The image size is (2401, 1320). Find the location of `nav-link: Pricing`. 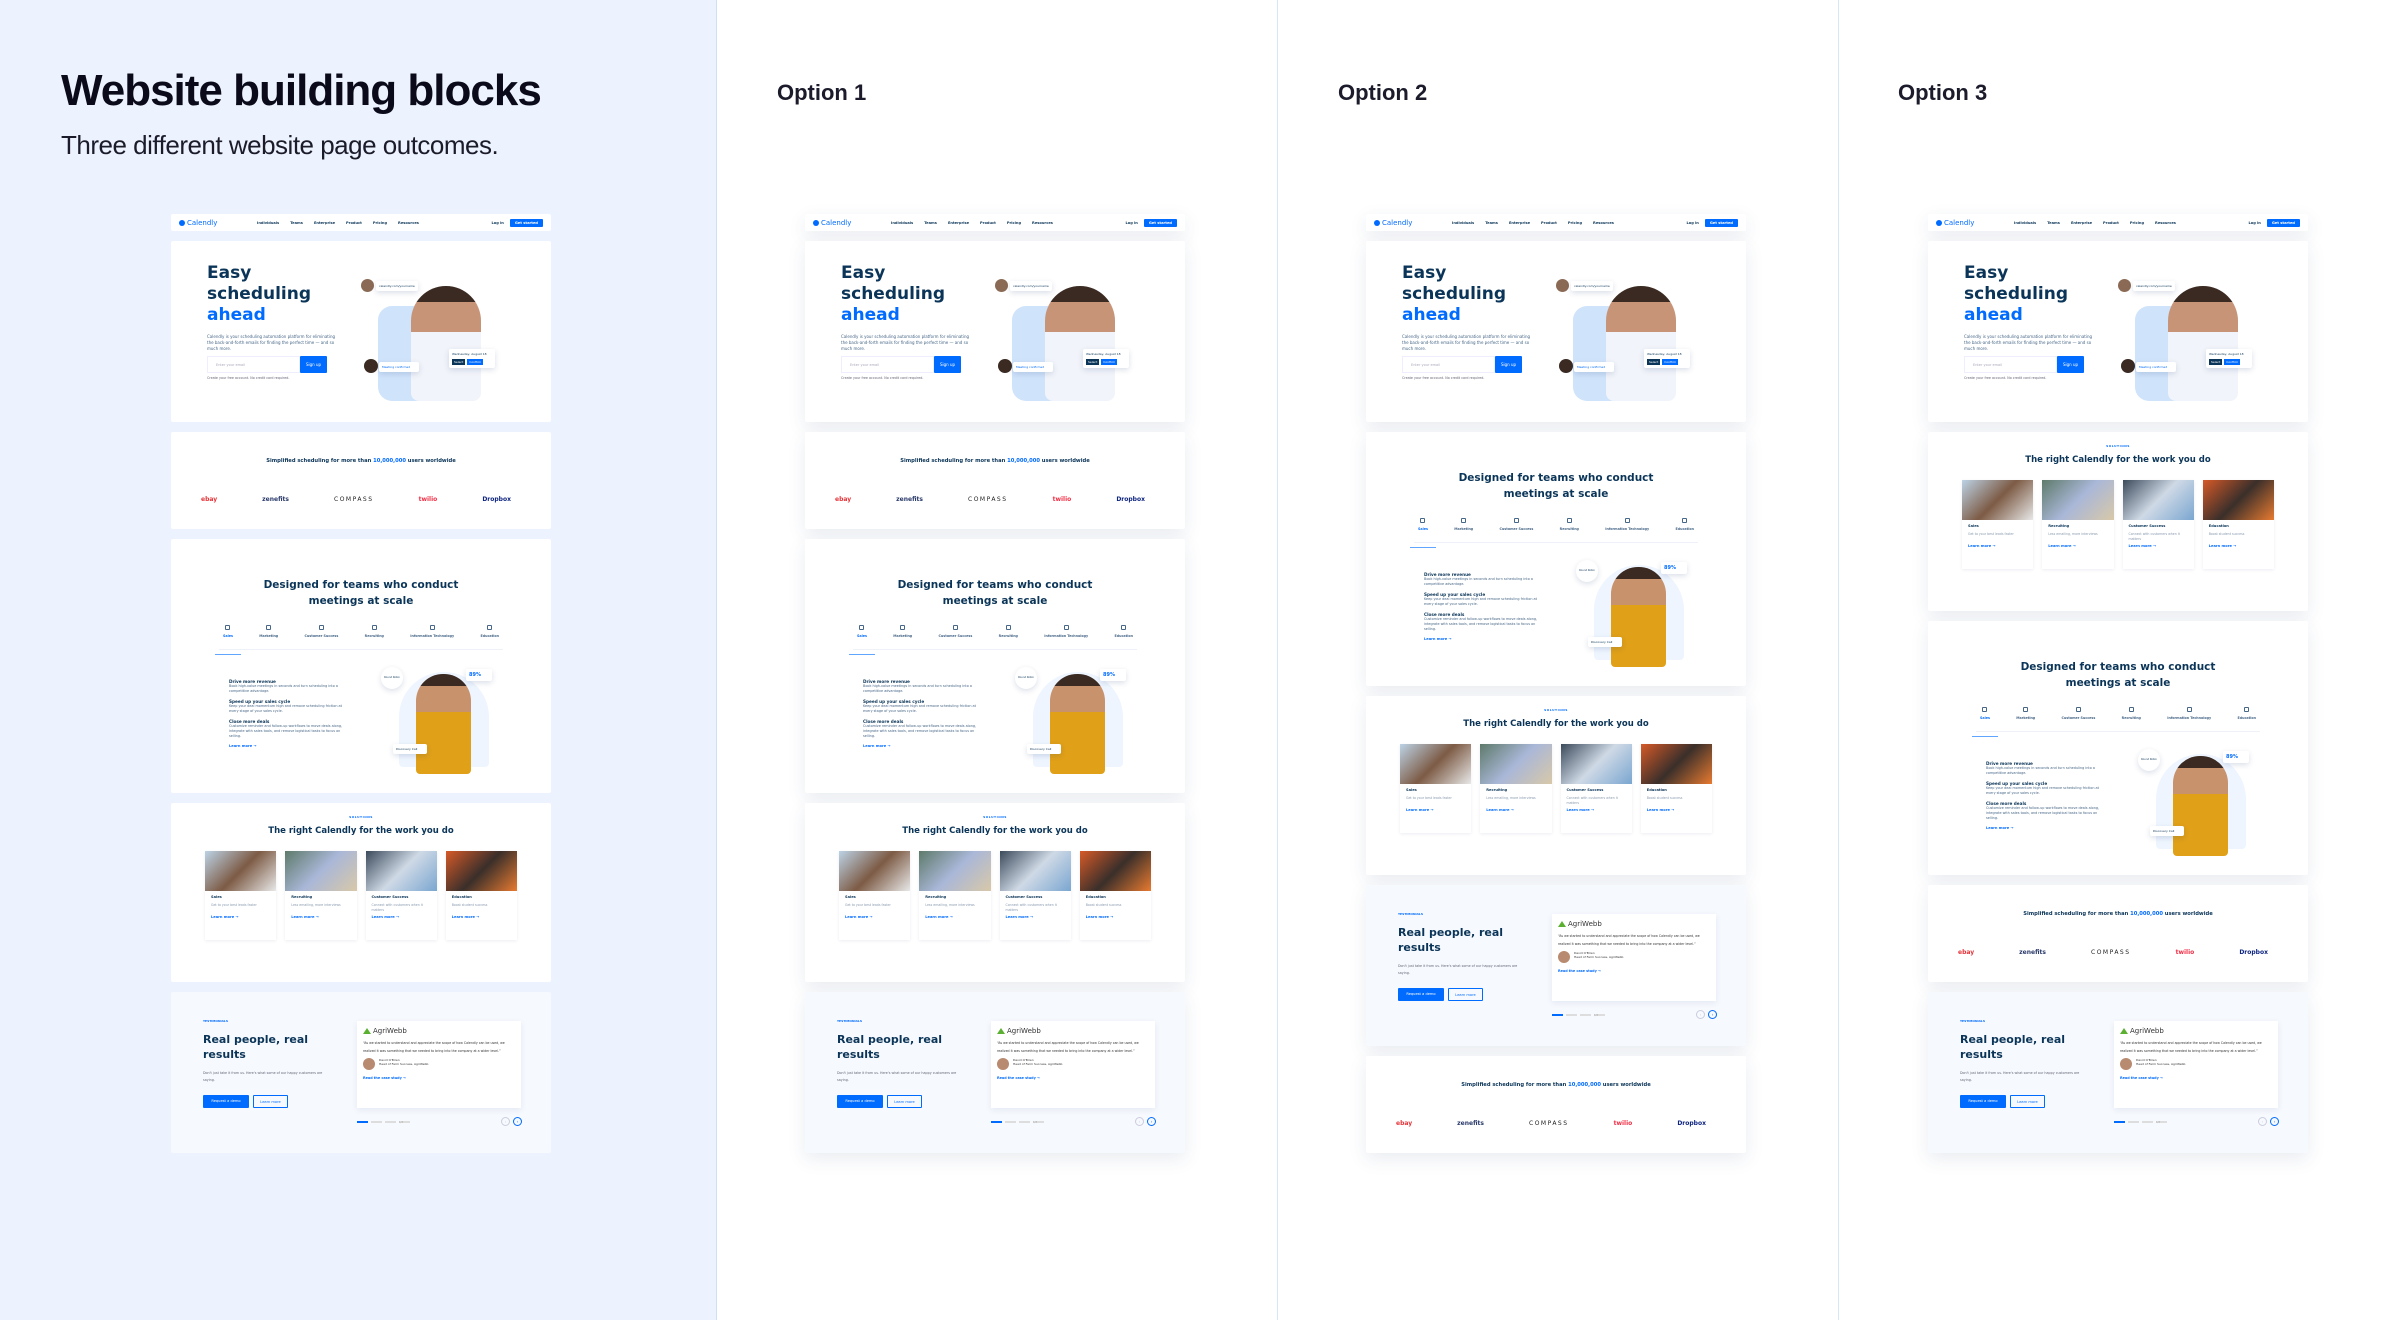

nav-link: Pricing is located at coordinates (380, 223).